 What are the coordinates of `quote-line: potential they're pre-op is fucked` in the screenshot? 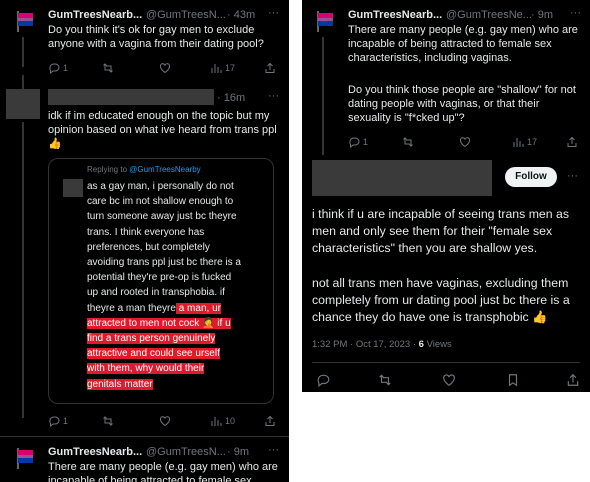 It's located at (159, 278).